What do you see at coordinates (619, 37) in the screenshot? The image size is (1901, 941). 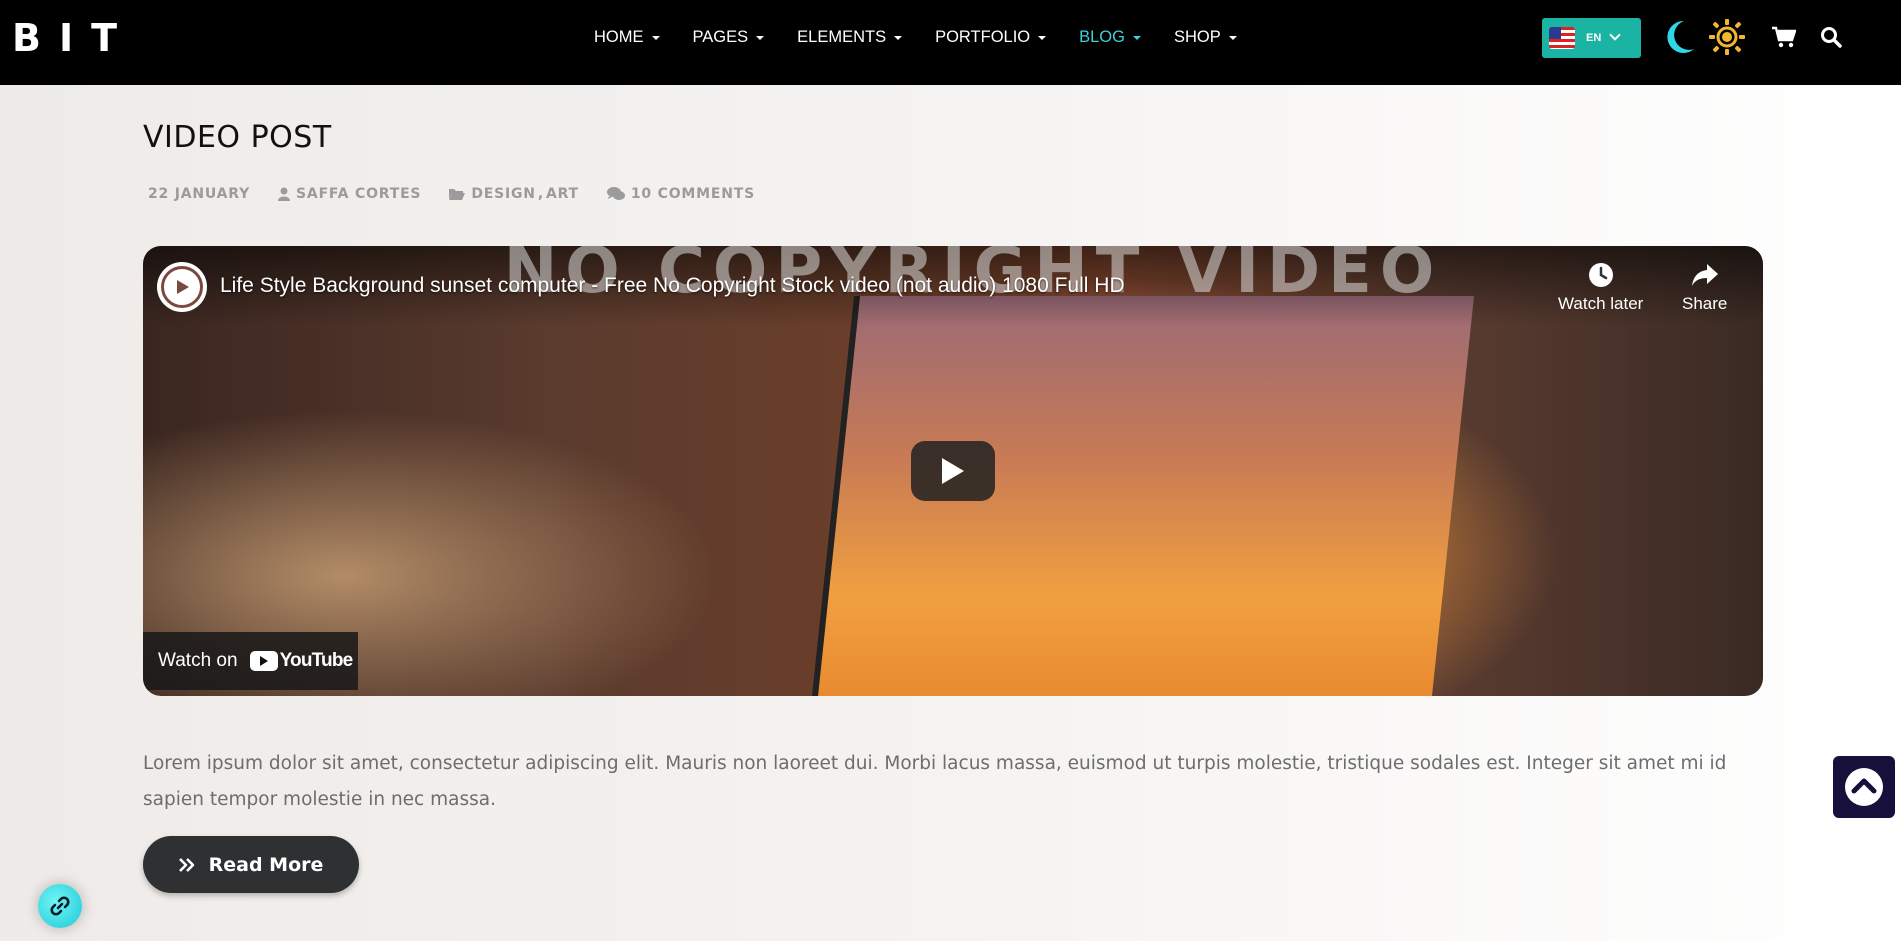 I see `nav-item-label: HOME` at bounding box center [619, 37].